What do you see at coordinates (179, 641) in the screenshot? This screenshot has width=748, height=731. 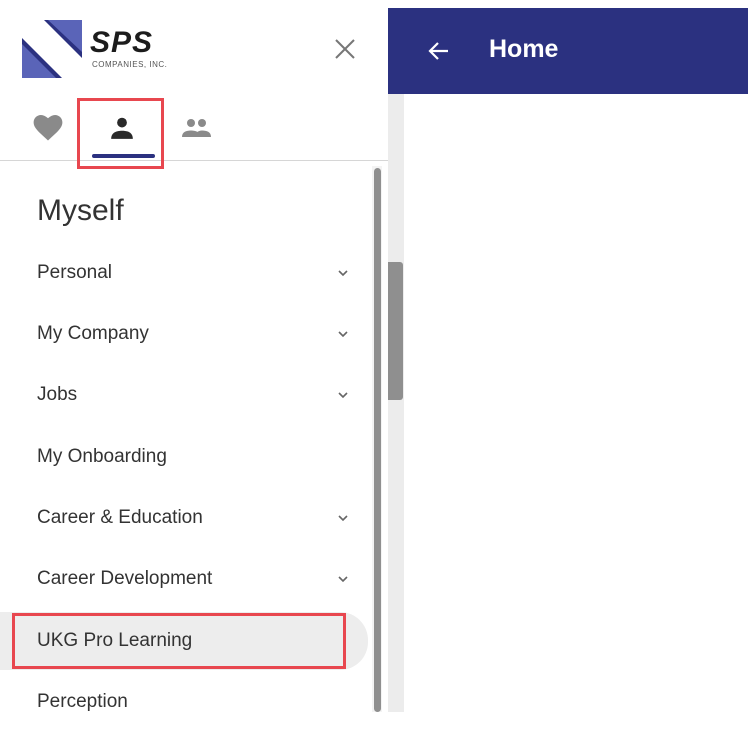 I see `annotation-highlight-ukg-pro-learning` at bounding box center [179, 641].